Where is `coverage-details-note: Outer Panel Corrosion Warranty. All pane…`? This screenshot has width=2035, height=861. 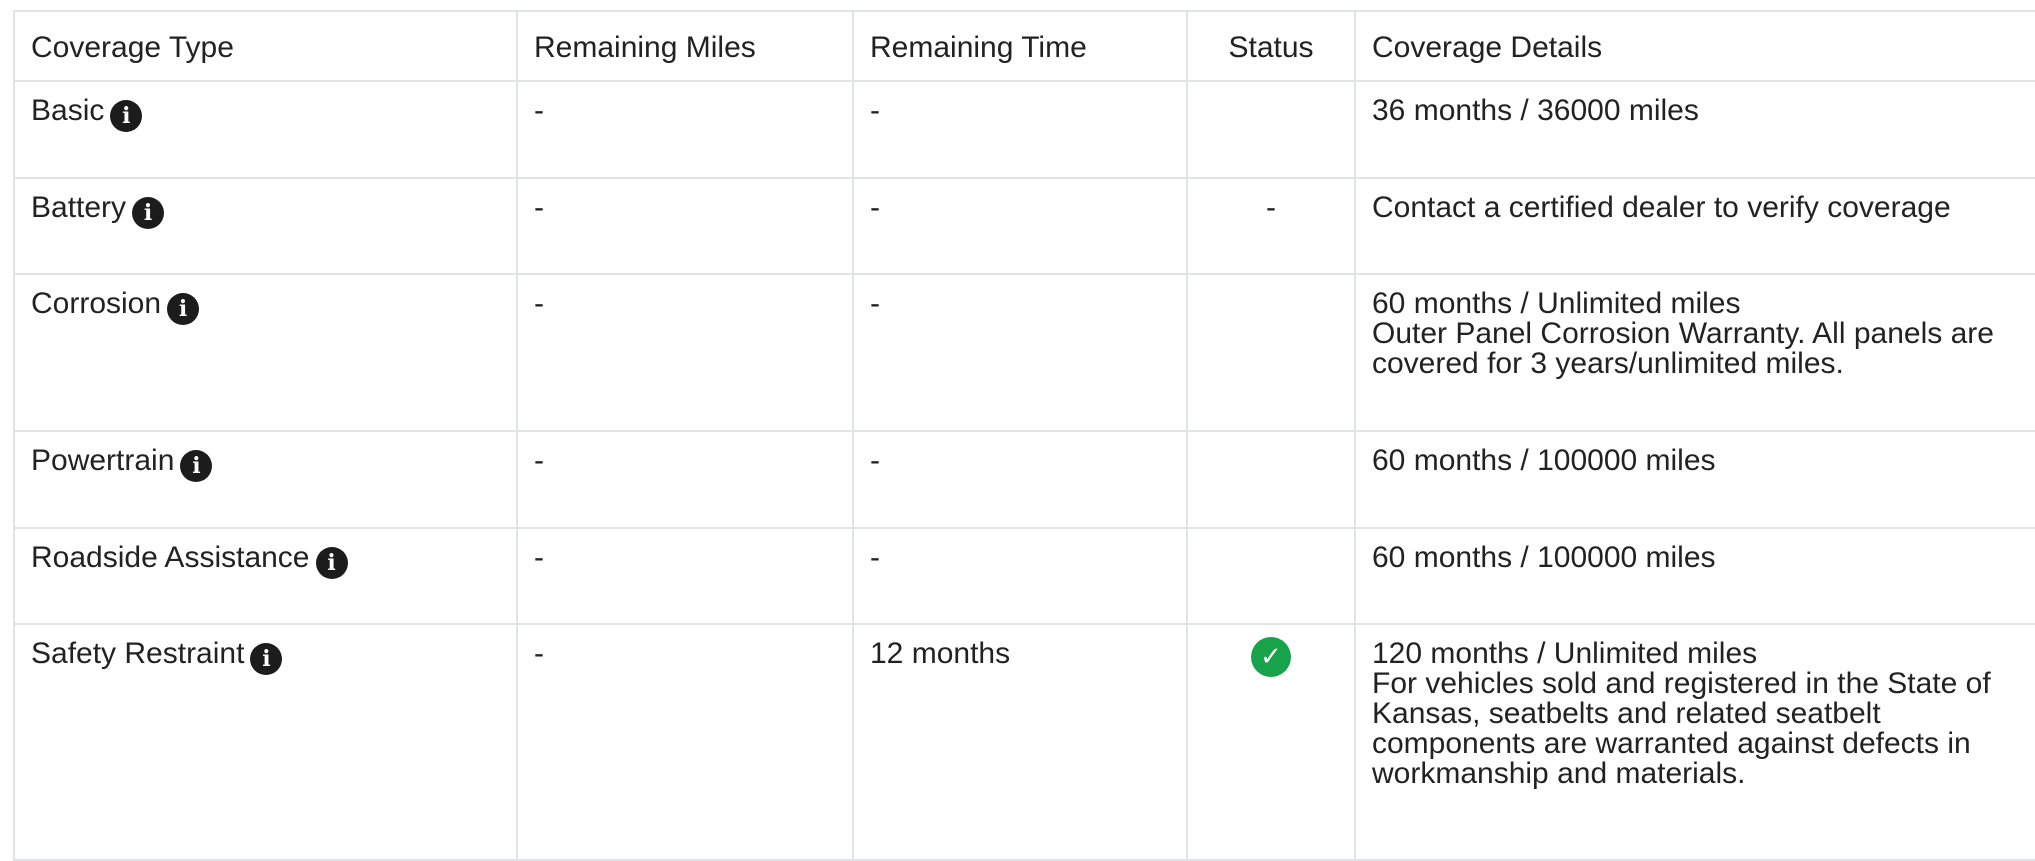
coverage-details-note: Outer Panel Corrosion Warranty. All pane… is located at coordinates (1683, 348).